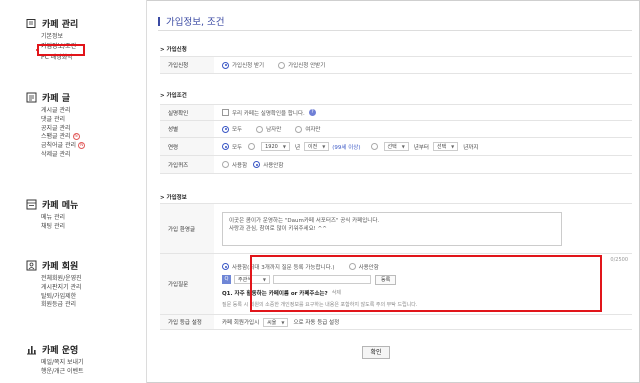  Describe the element at coordinates (61, 288) in the screenshot. I see `sidebar-item-board-managers: 게시판지기 관리` at that location.